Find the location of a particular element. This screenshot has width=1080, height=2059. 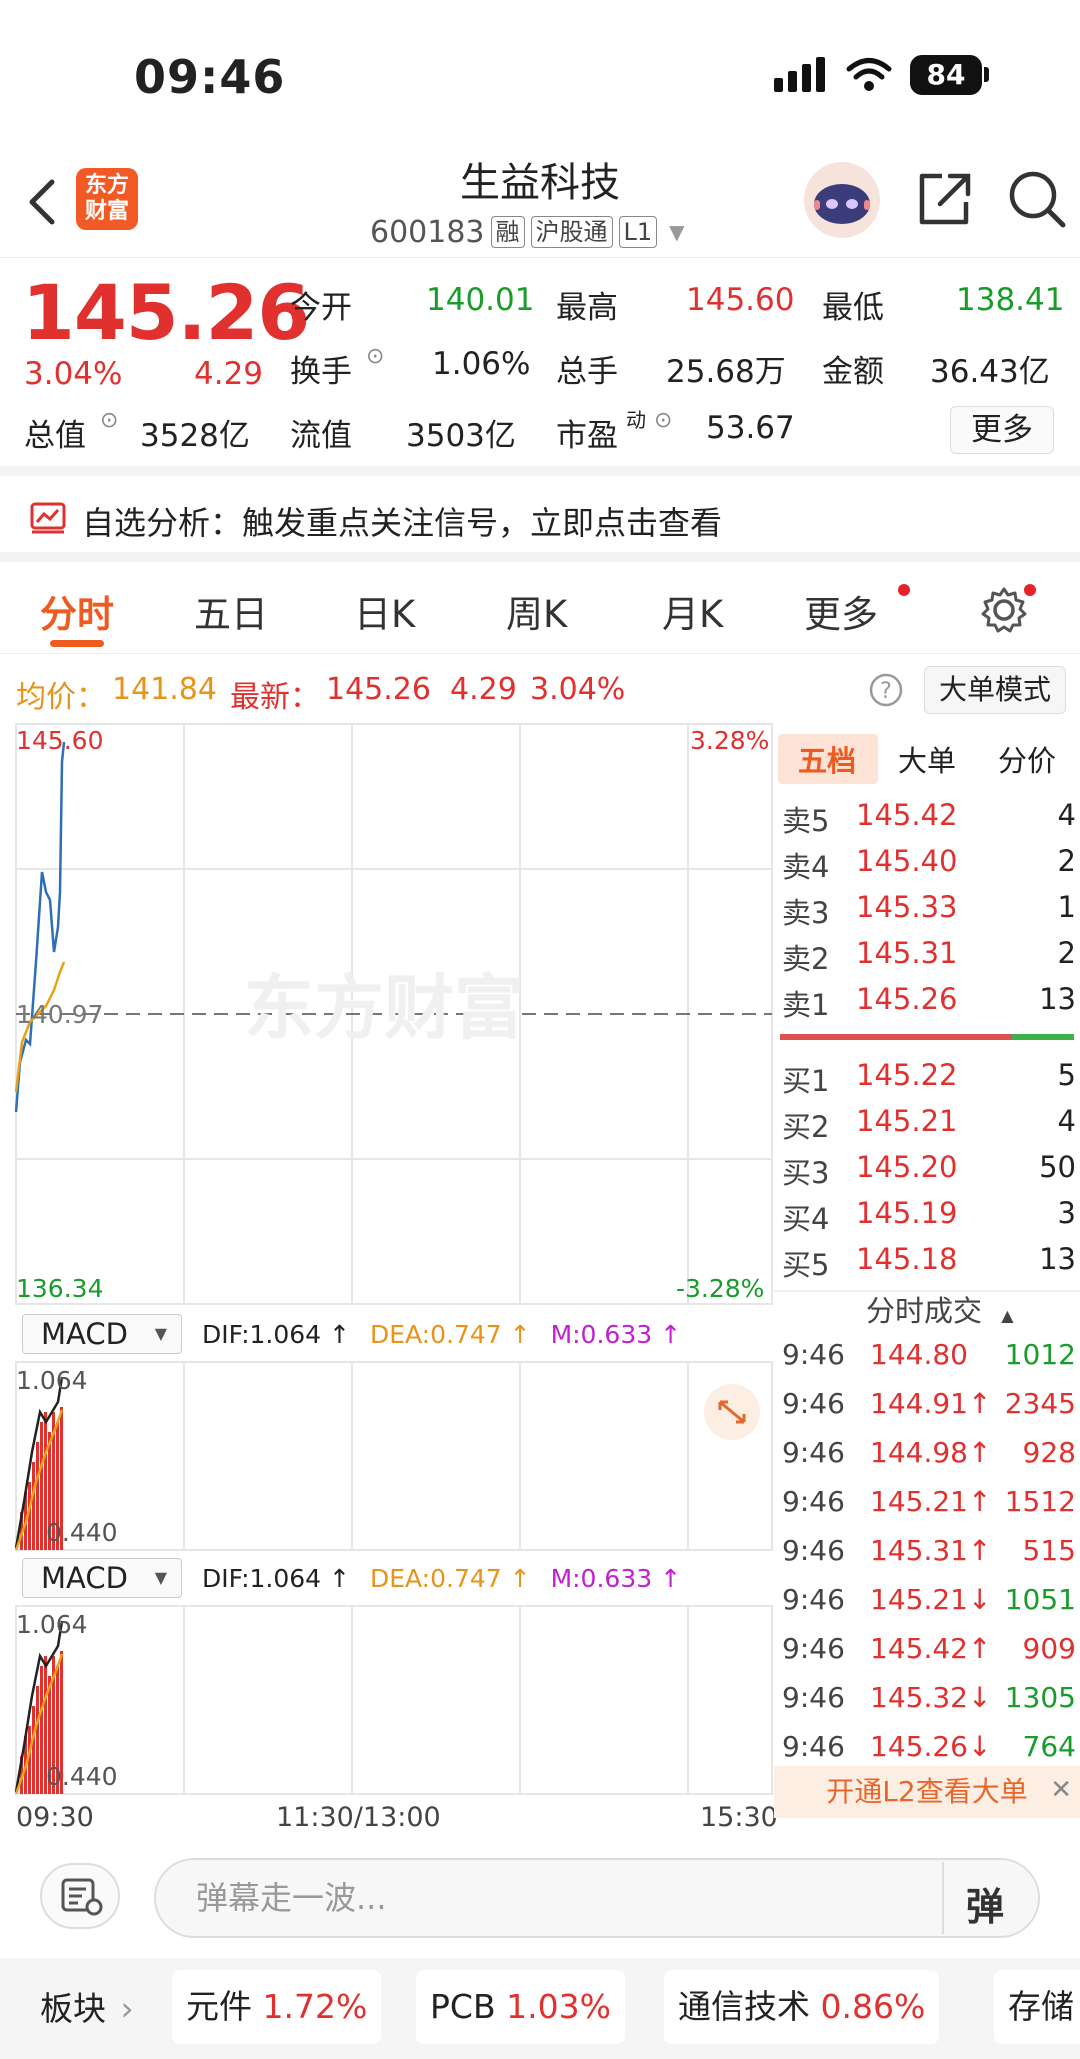

tab-month-k: 月K is located at coordinates (692, 611).